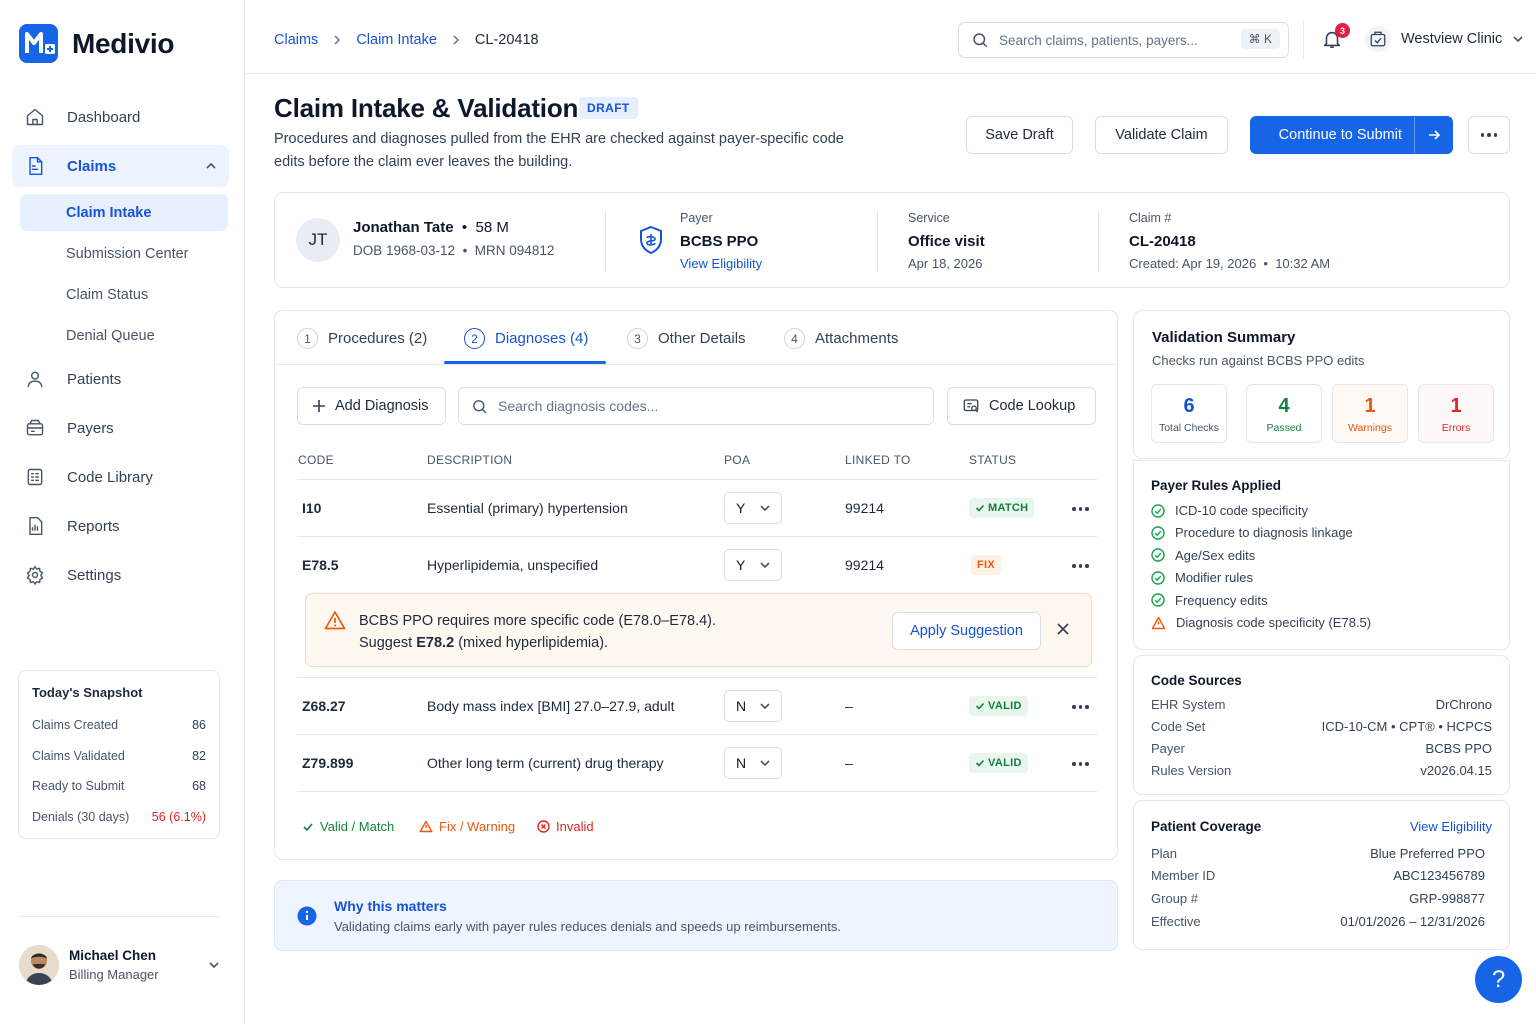 Image resolution: width=1536 pixels, height=1024 pixels. I want to click on code-lookup-icon, so click(971, 406).